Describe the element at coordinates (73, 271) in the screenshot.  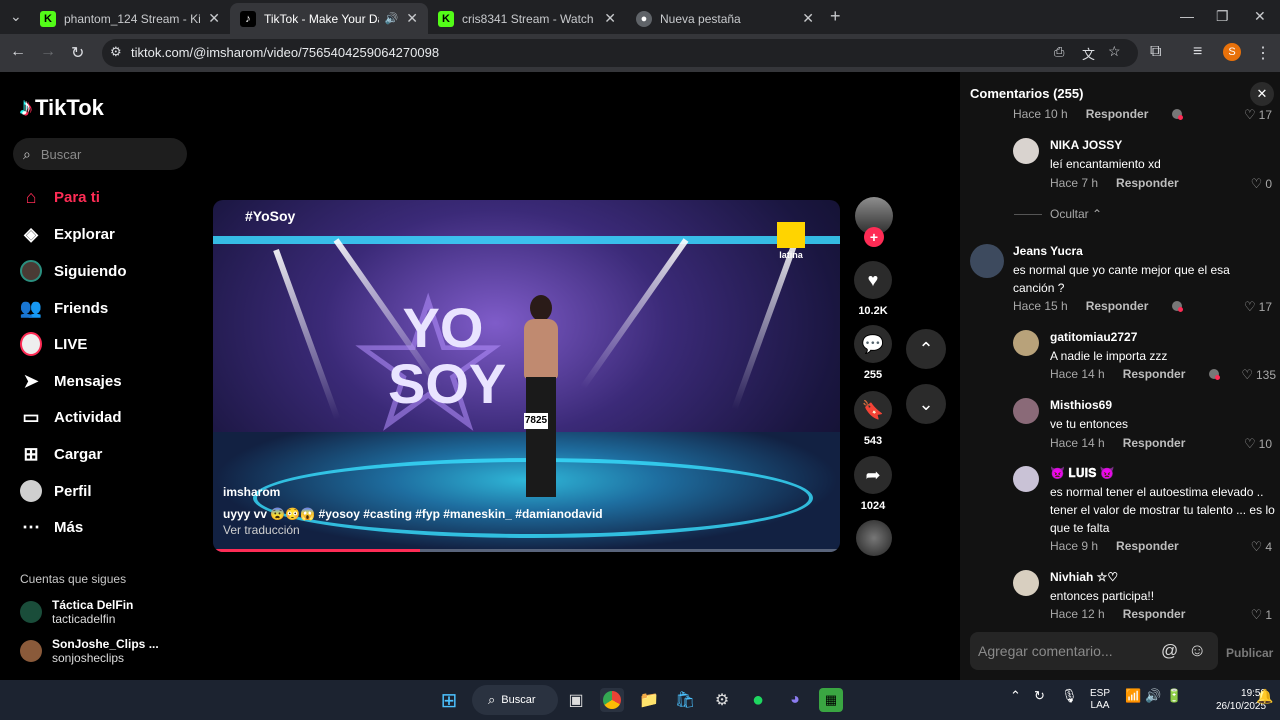
I see `nav-siguiendo: Siguiendo` at that location.